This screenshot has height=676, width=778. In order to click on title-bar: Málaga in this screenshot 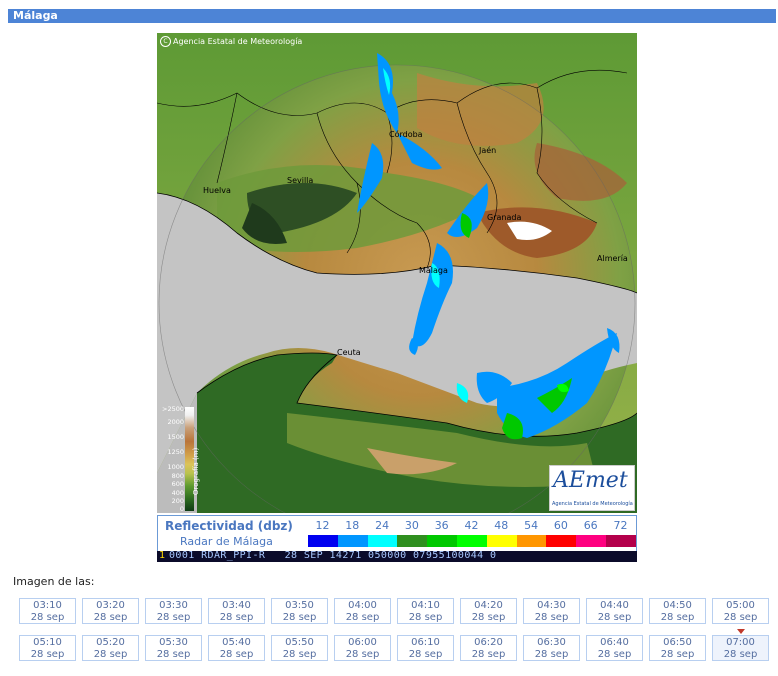, I will do `click(392, 16)`.